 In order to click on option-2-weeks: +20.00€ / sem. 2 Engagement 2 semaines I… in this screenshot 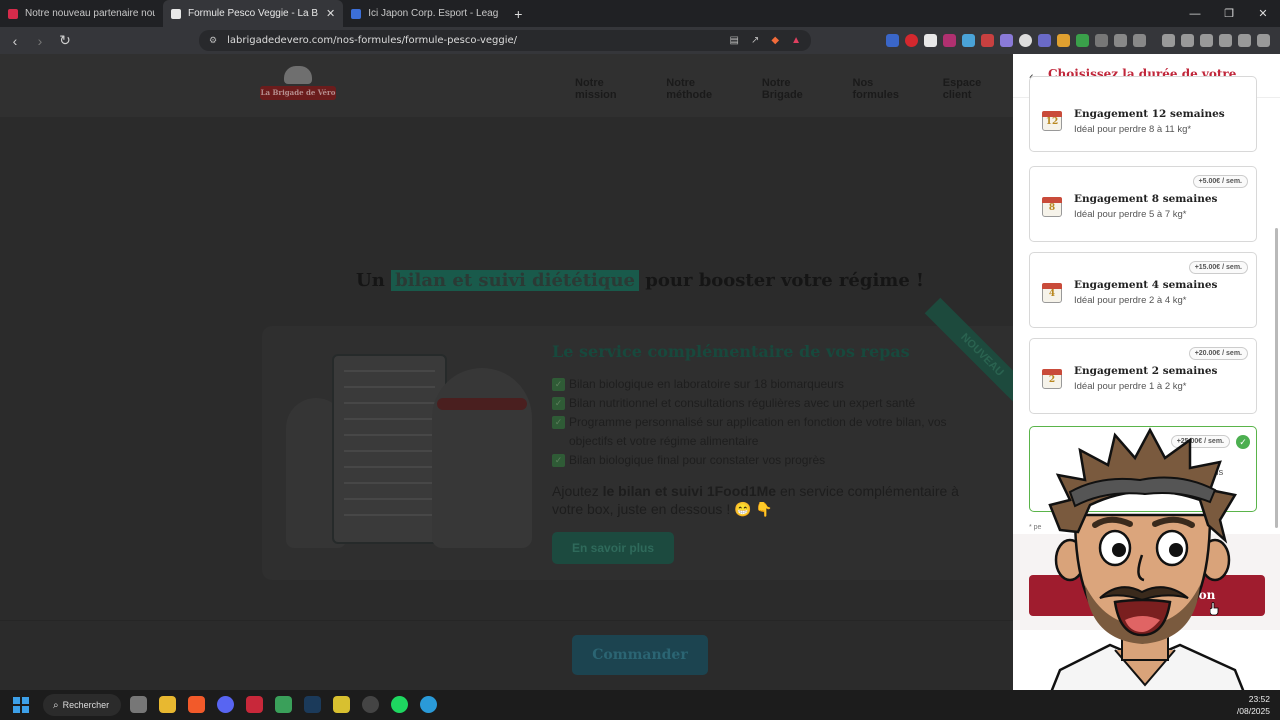, I will do `click(1143, 376)`.